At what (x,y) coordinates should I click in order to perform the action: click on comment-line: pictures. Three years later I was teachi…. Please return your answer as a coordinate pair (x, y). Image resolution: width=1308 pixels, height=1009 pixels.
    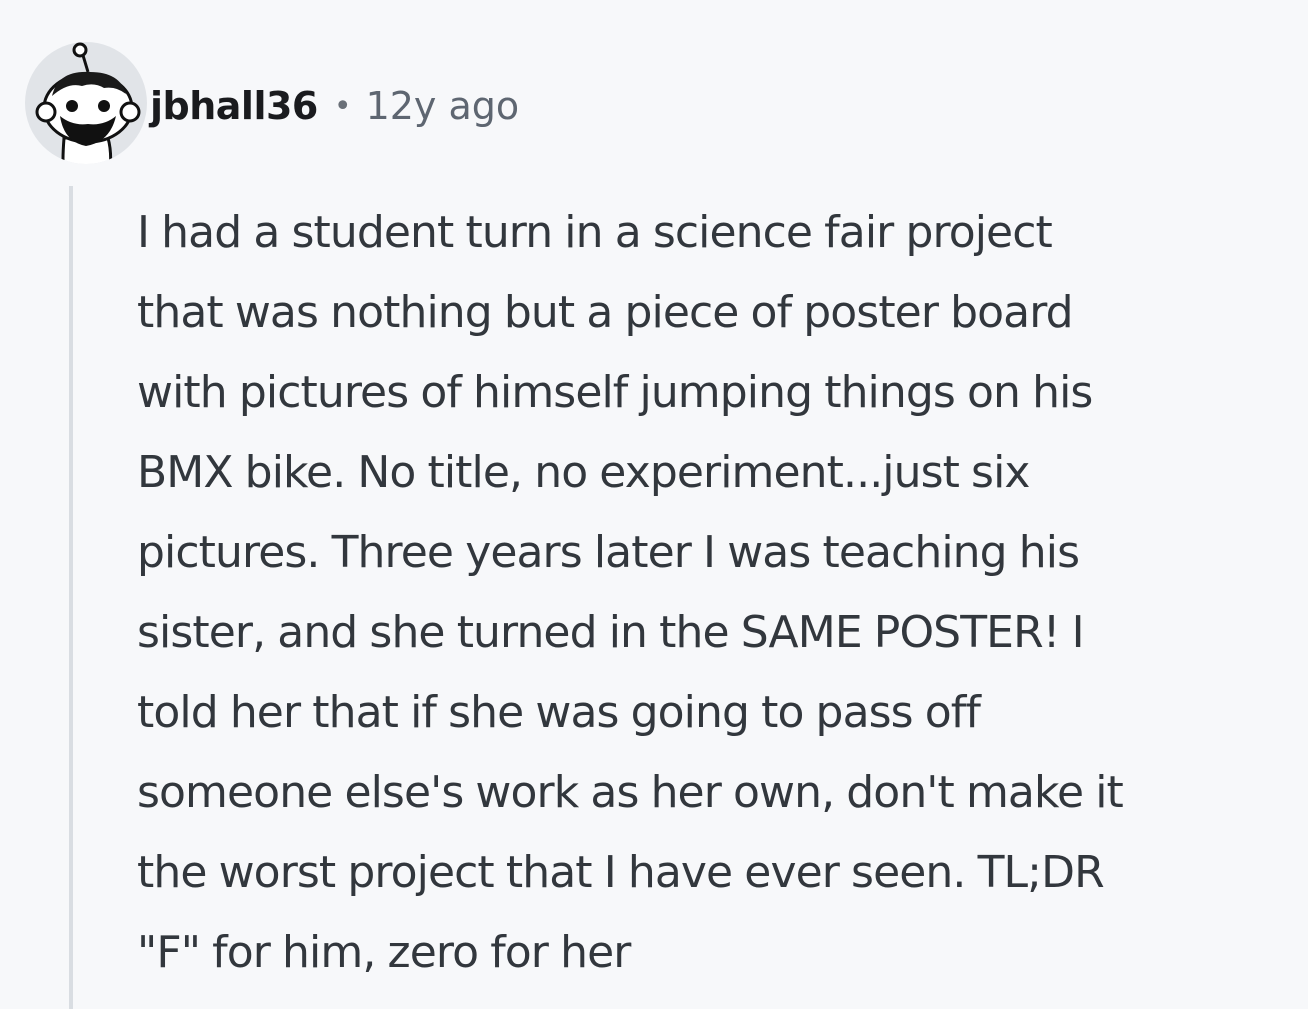
    Looking at the image, I should click on (608, 552).